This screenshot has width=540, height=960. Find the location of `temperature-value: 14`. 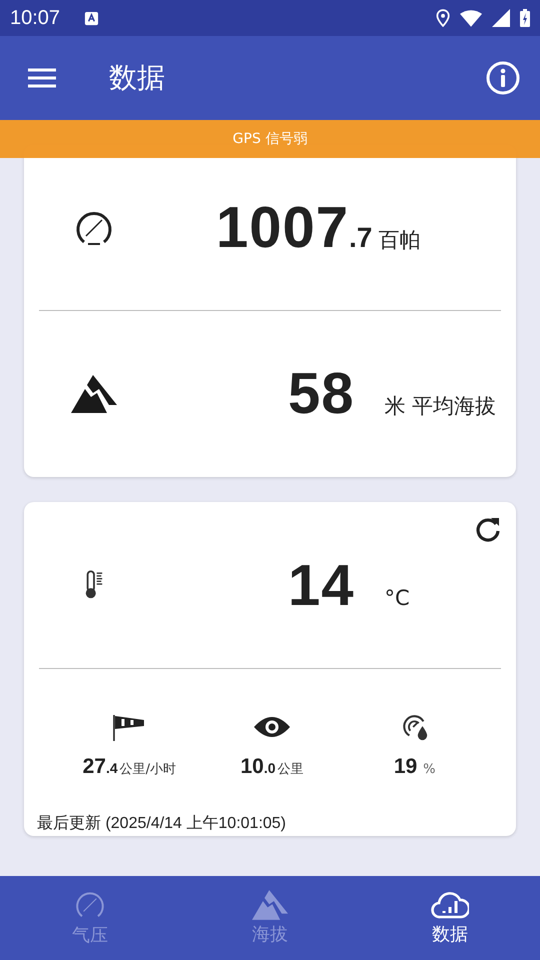

temperature-value: 14 is located at coordinates (321, 585).